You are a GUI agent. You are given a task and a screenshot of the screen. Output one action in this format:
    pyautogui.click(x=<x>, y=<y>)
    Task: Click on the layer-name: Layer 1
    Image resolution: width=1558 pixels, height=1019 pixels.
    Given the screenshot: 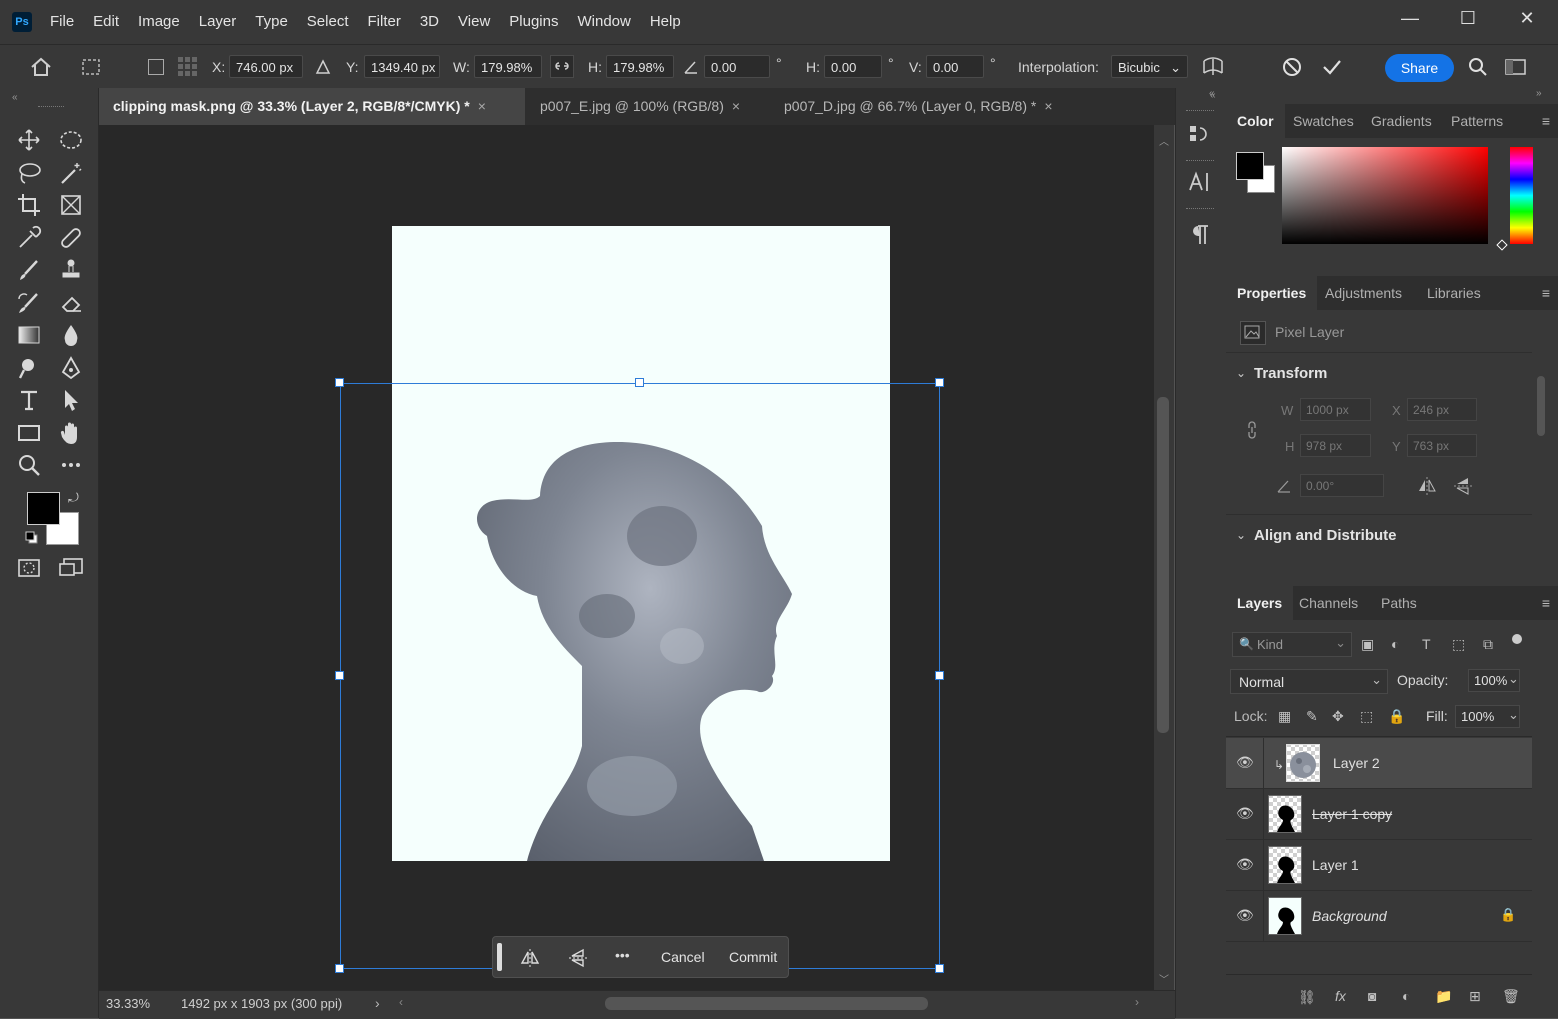 What is the action you would take?
    pyautogui.click(x=1335, y=865)
    